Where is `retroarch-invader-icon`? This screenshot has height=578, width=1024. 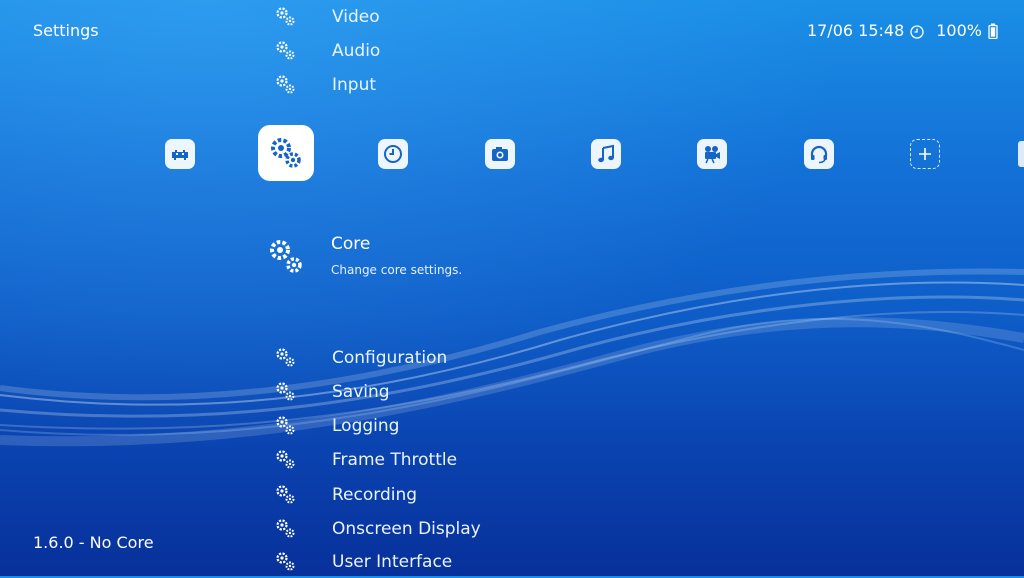
retroarch-invader-icon is located at coordinates (180, 155).